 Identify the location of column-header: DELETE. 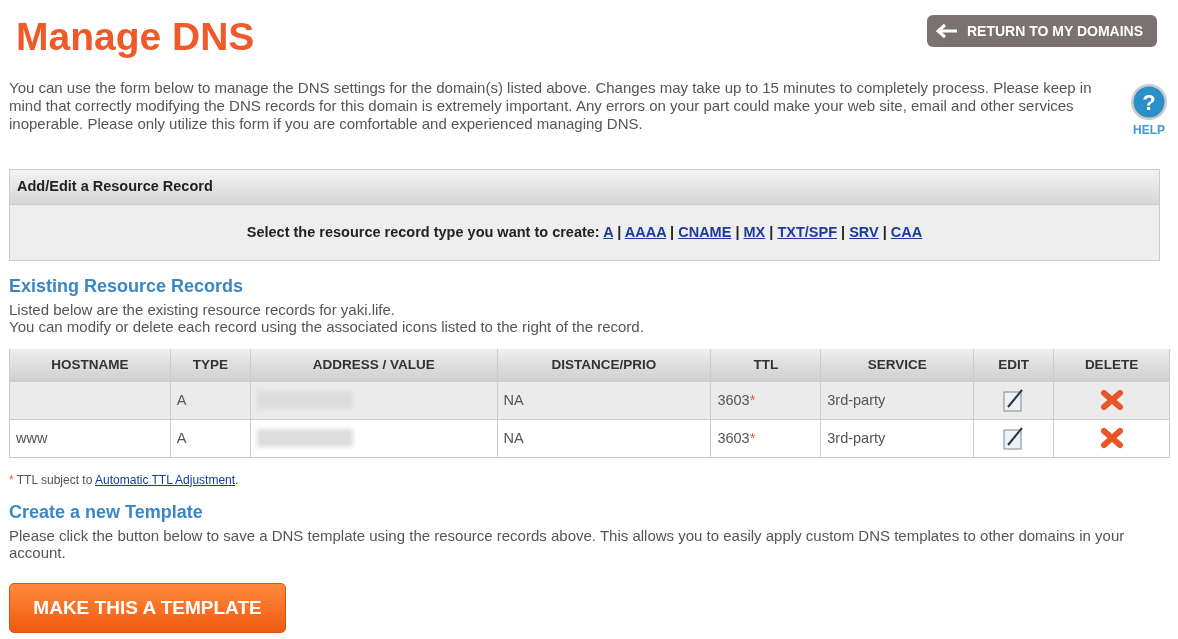
(1111, 365).